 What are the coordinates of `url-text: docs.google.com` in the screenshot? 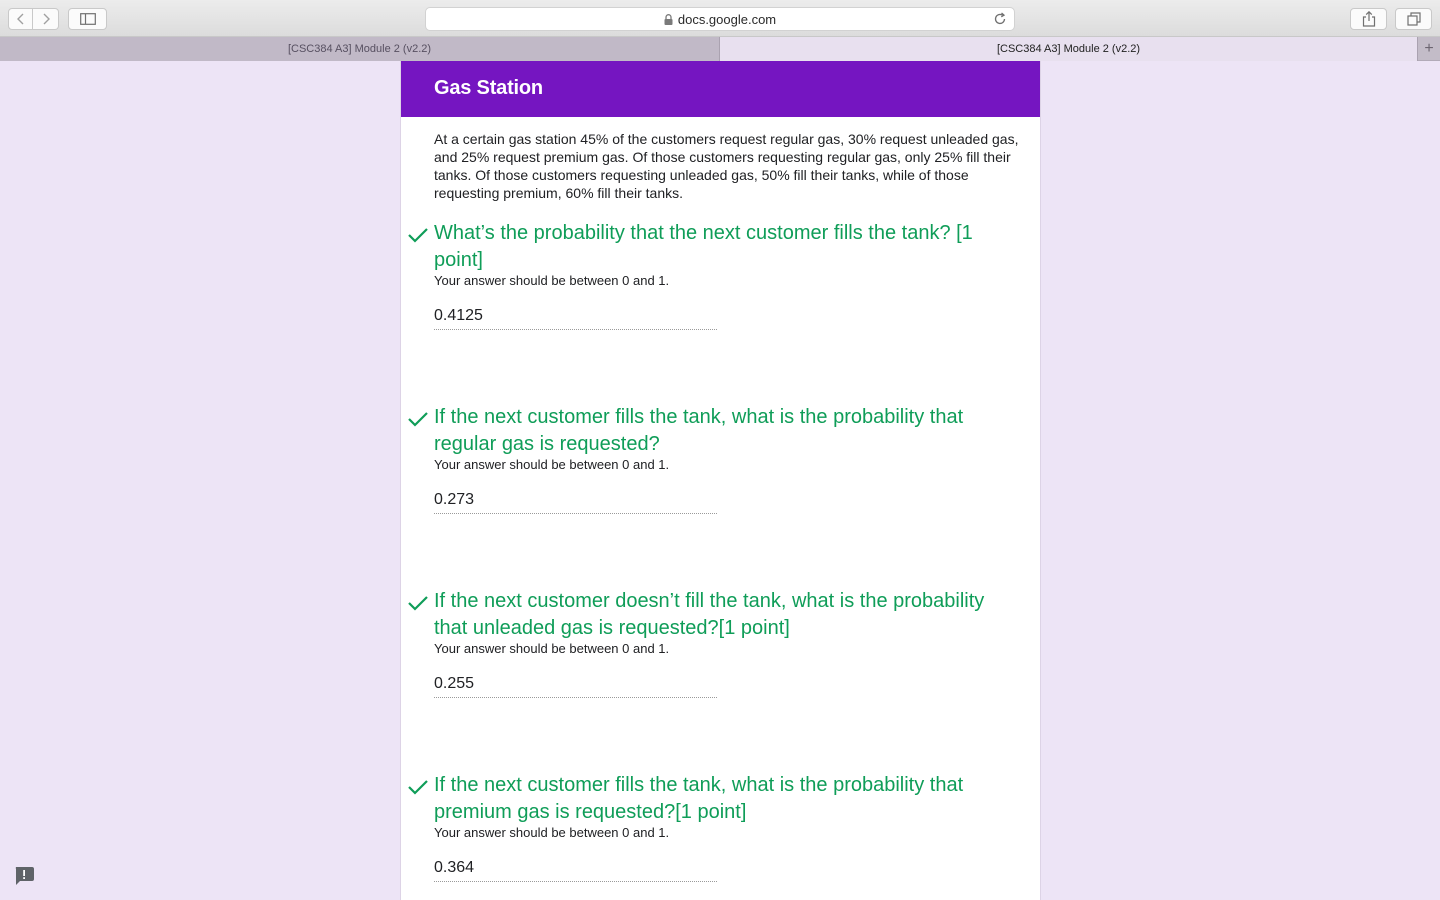 It's located at (727, 19).